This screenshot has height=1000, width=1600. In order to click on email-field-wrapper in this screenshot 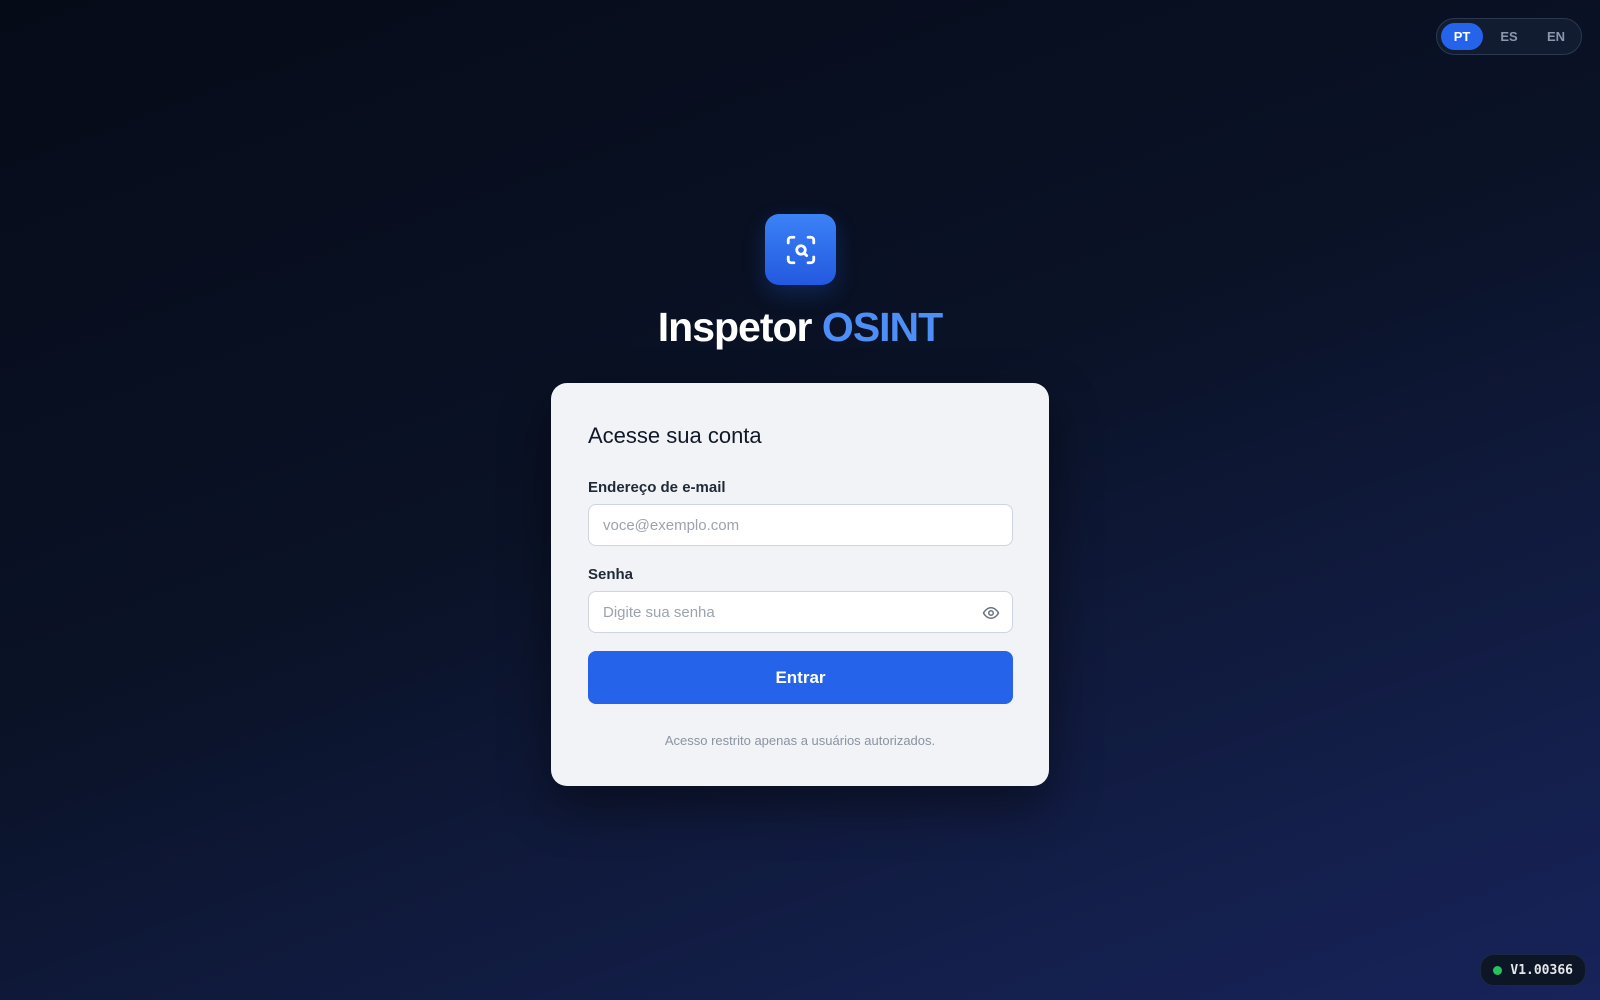, I will do `click(800, 525)`.